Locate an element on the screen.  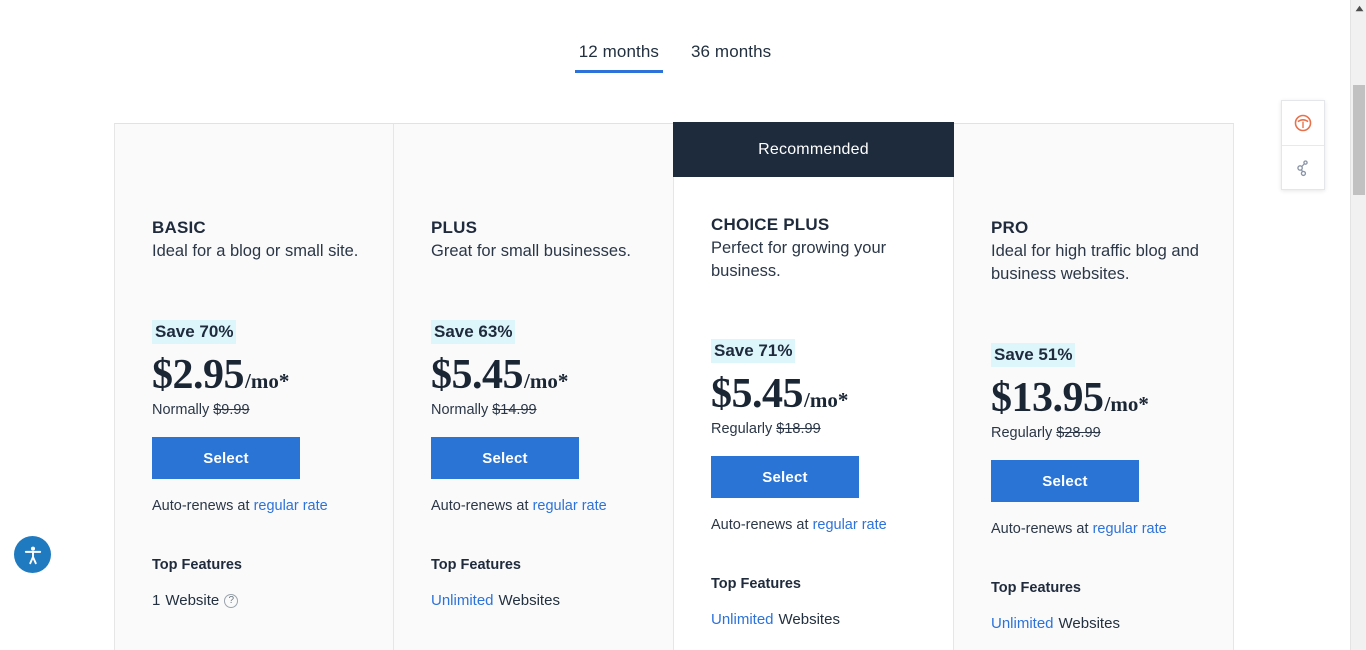
save-badge: Save 70% is located at coordinates (194, 332).